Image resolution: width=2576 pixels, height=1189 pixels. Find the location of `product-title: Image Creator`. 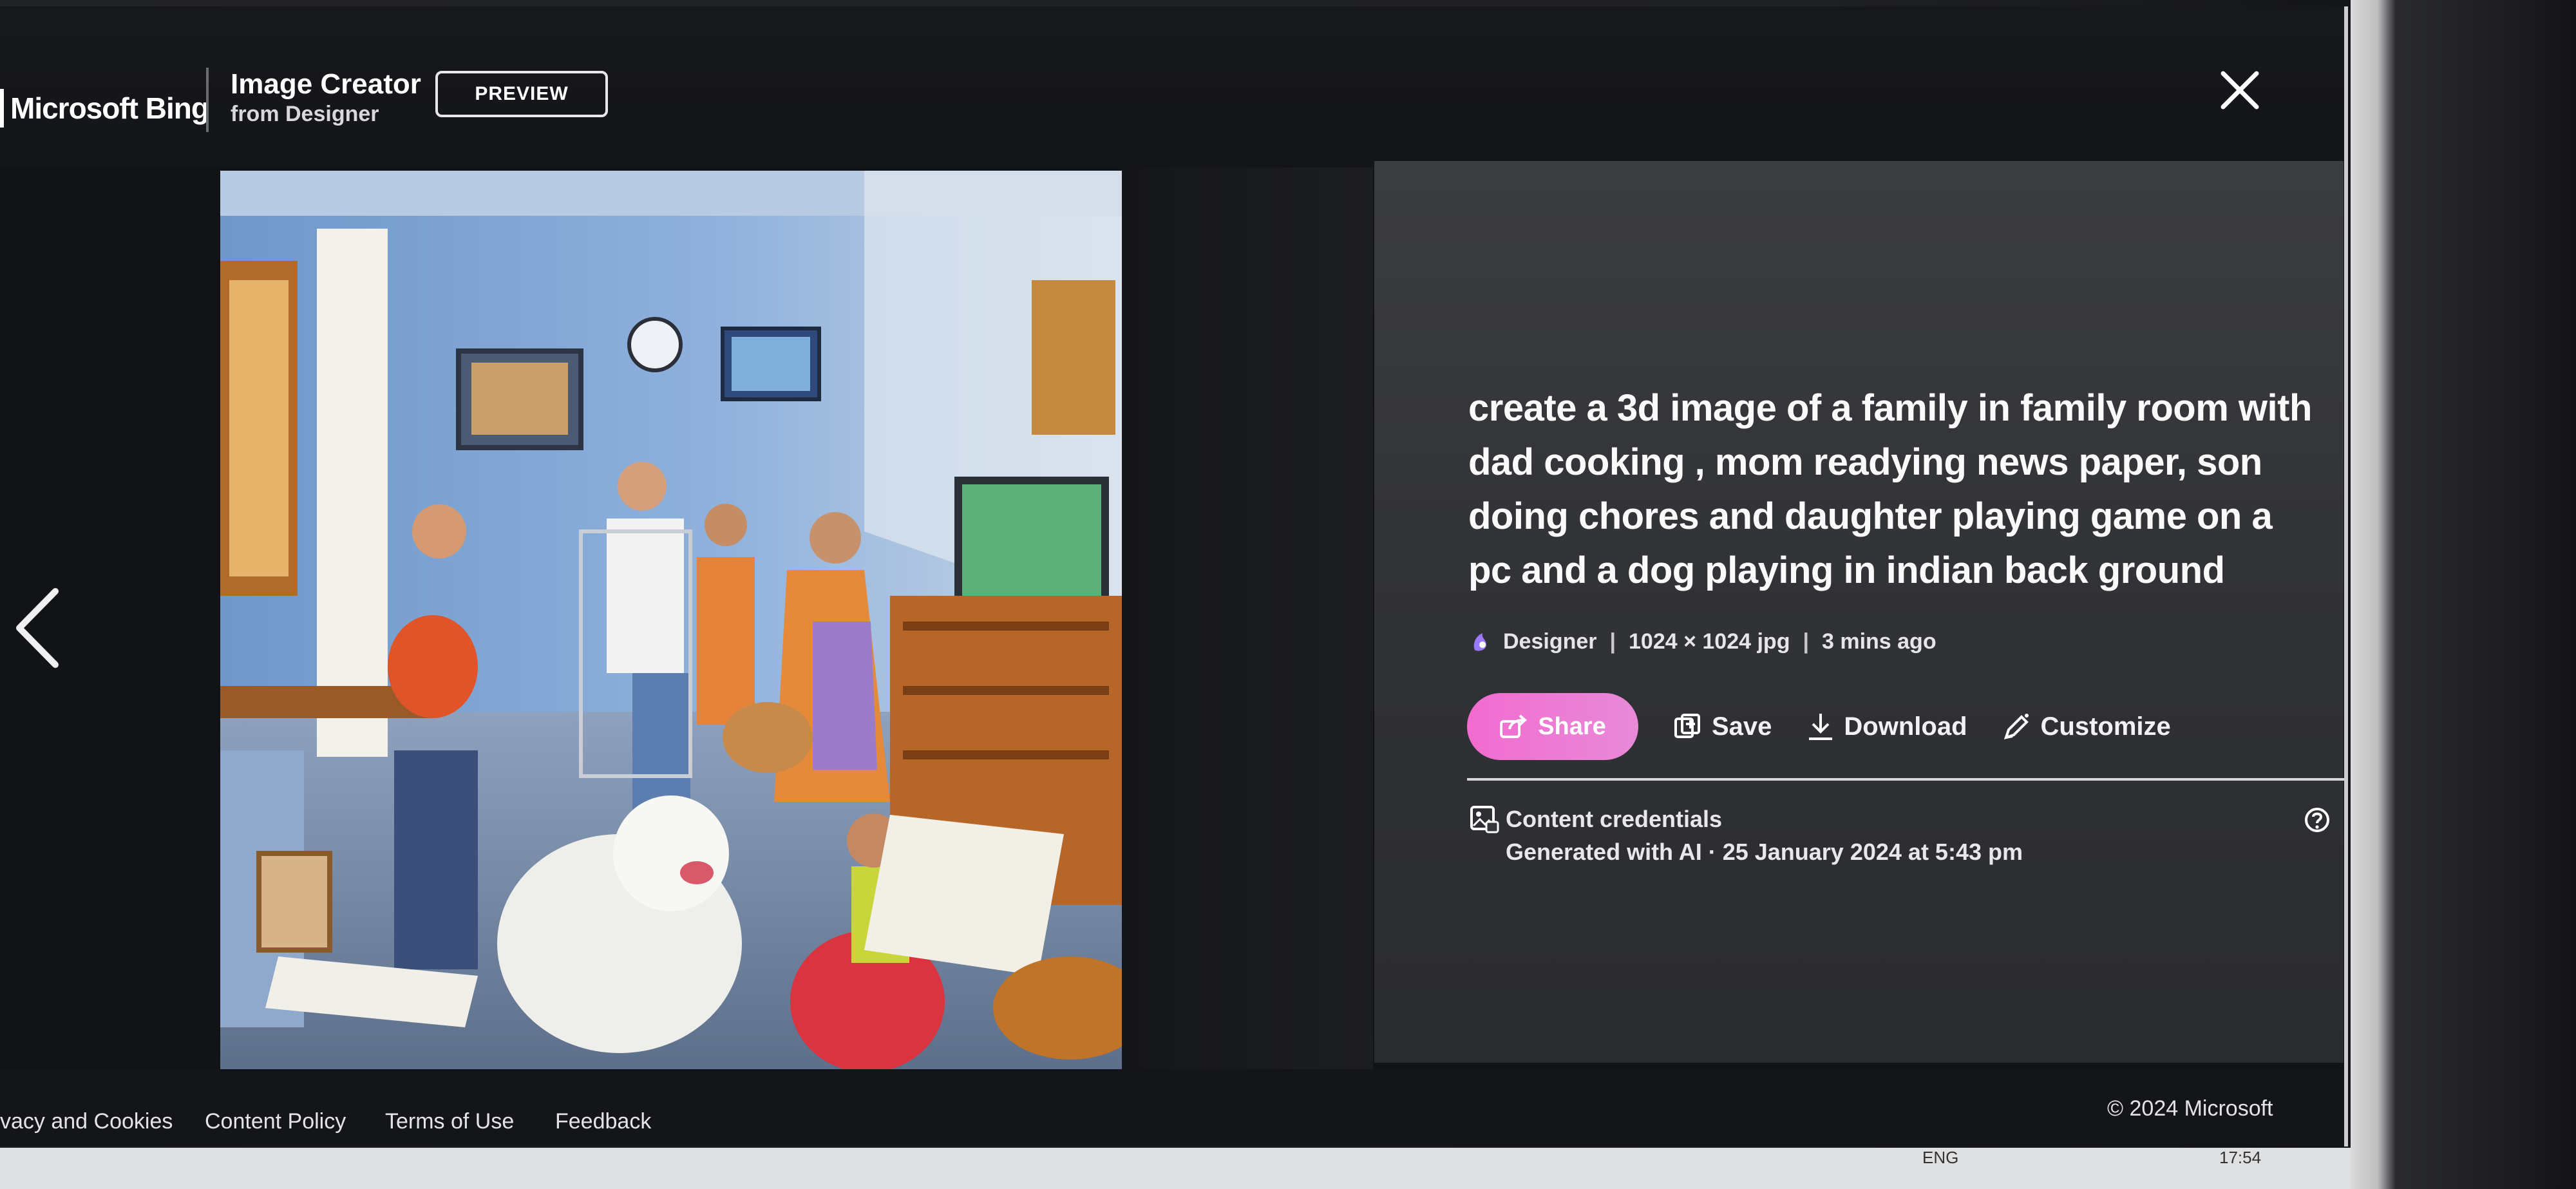

product-title: Image Creator is located at coordinates (326, 84).